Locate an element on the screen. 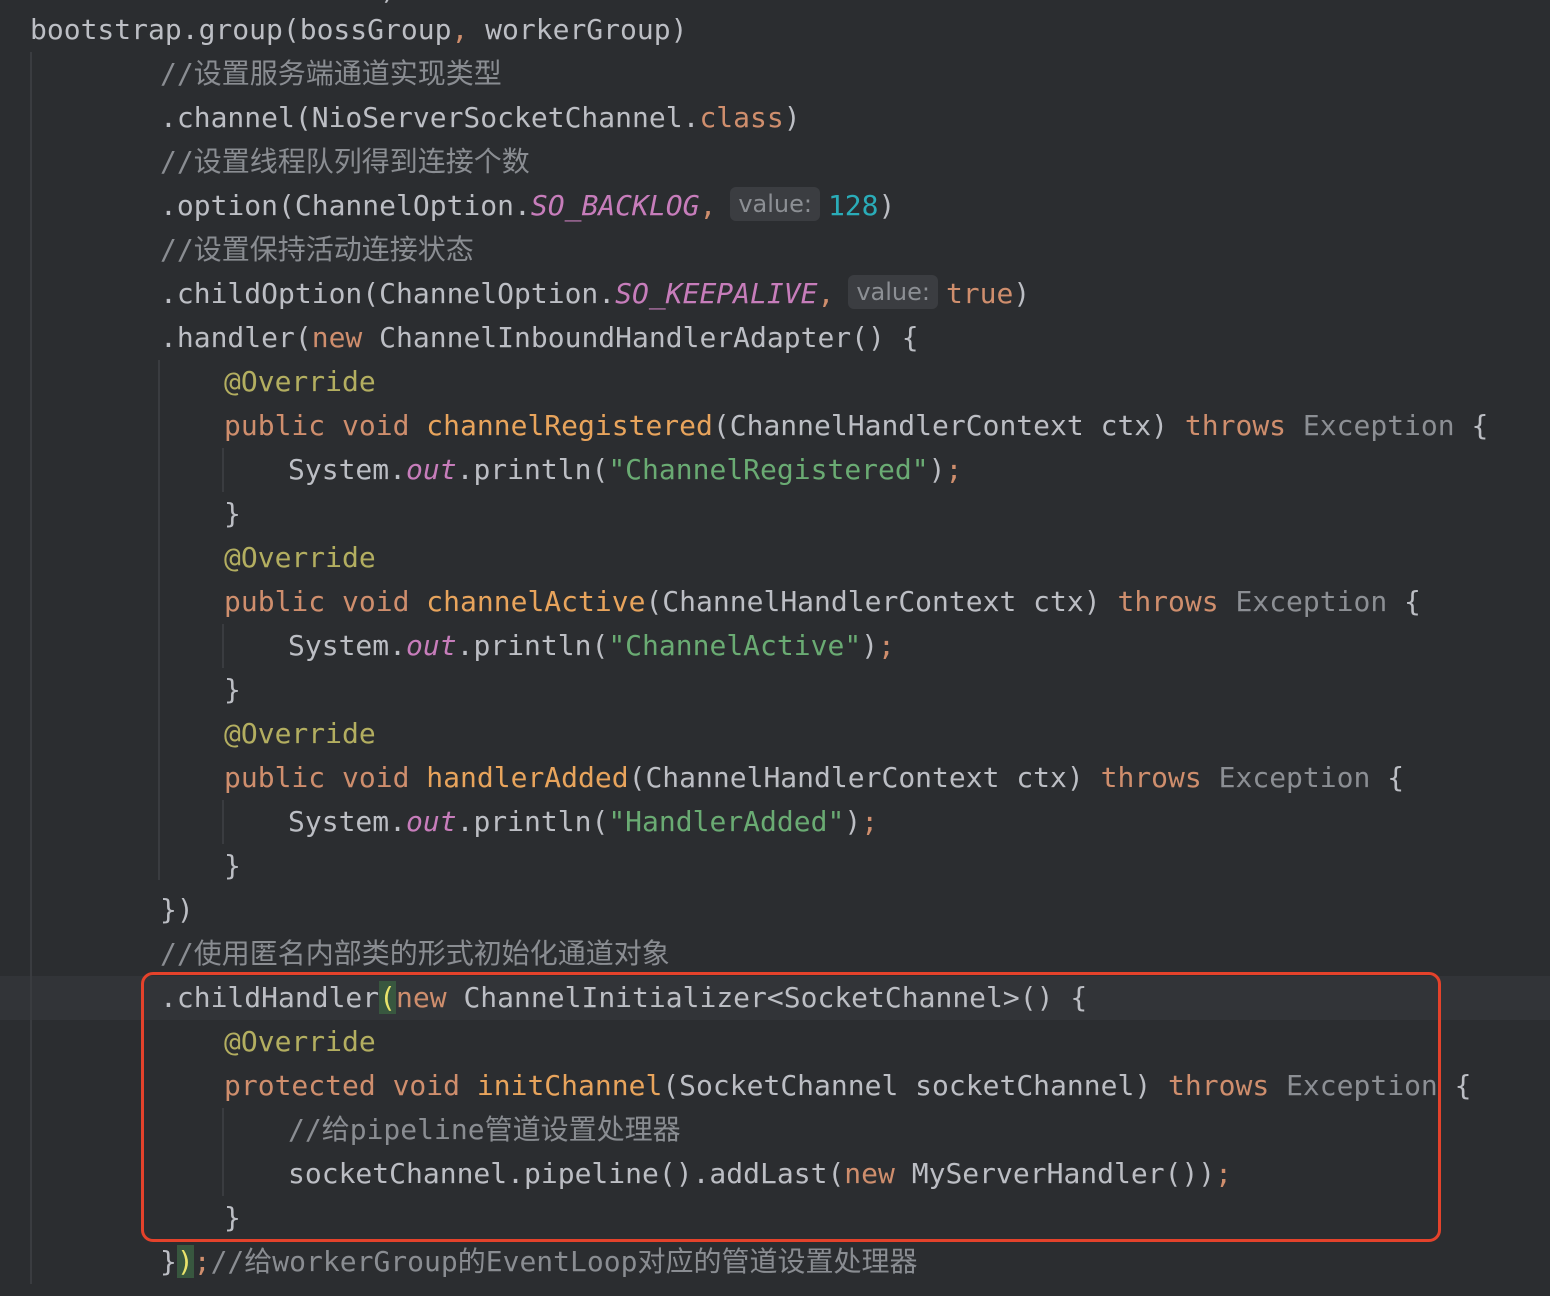 The height and width of the screenshot is (1296, 1550). code-token: //给pipeline管道设置处理器 is located at coordinates (484, 1129).